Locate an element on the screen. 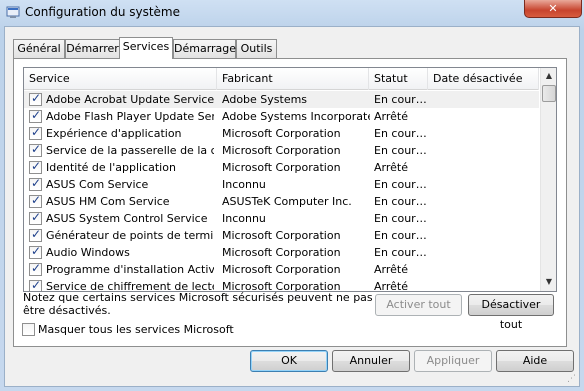 This screenshot has width=584, height=391. tab-demarrage: Démarrage is located at coordinates (204, 48).